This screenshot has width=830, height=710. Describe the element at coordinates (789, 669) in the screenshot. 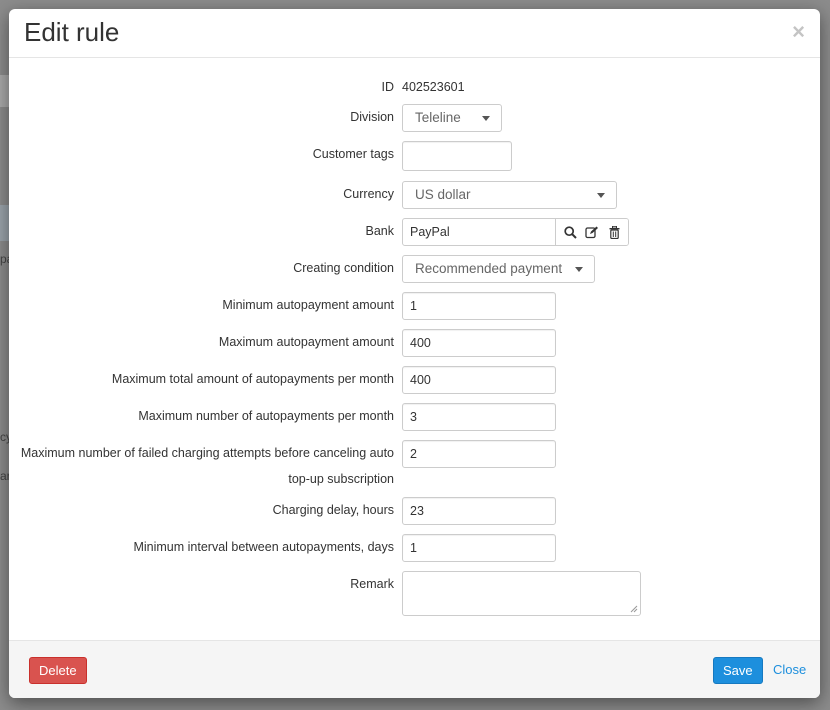

I see `close-link: Close` at that location.